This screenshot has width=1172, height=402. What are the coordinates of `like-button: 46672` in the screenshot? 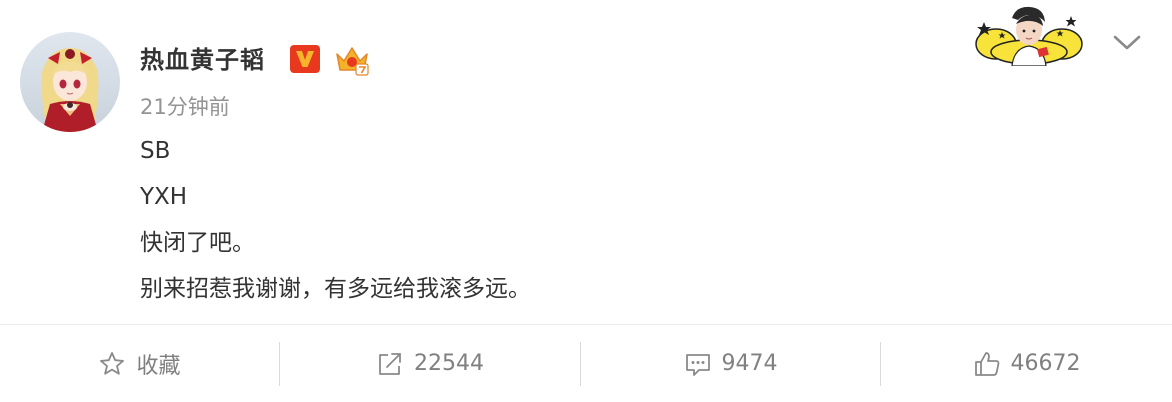 It's located at (1026, 363).